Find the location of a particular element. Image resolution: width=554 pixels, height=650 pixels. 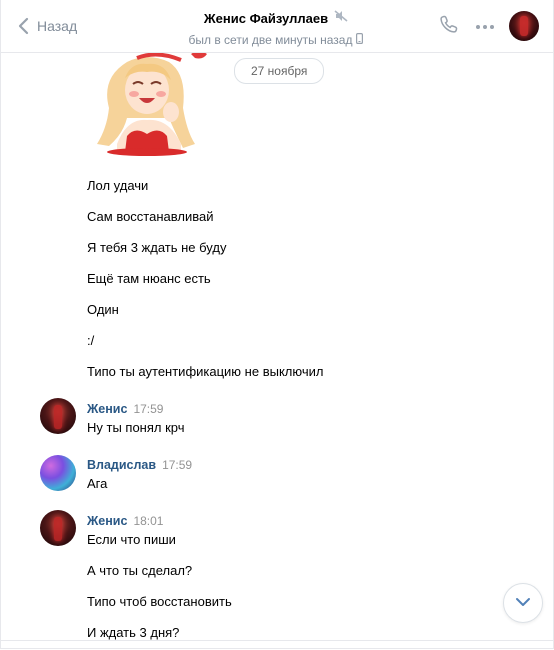

avatar-vladislav is located at coordinates (58, 473).